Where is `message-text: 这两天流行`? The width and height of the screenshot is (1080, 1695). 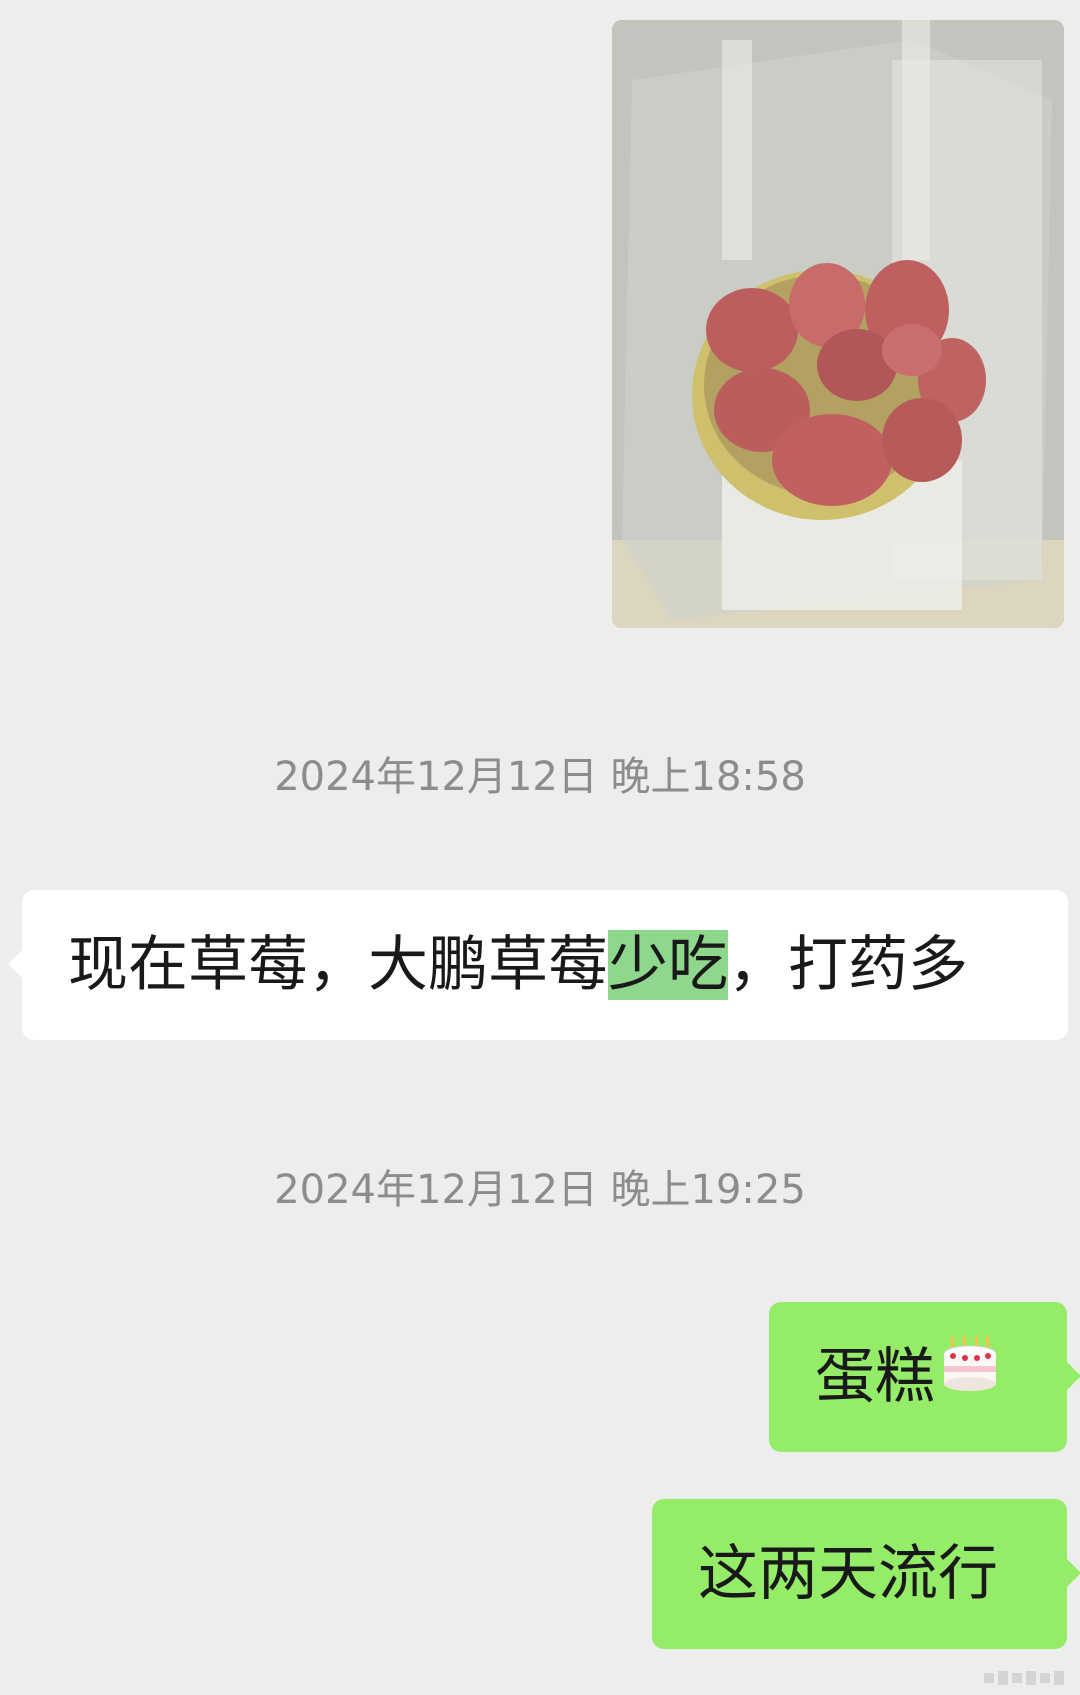 message-text: 这两天流行 is located at coordinates (848, 1574).